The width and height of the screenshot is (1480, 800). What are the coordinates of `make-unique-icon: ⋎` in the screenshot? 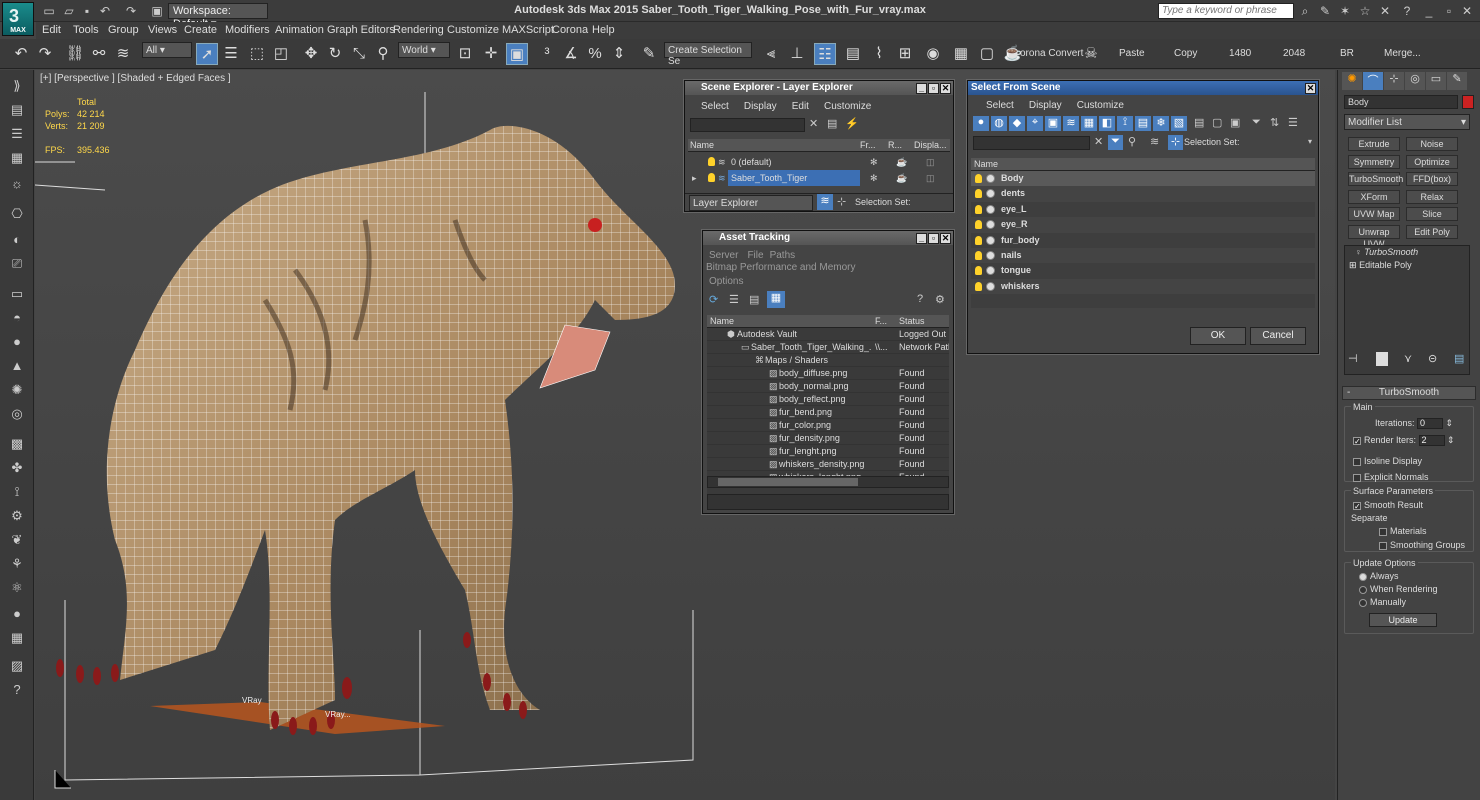 It's located at (1408, 358).